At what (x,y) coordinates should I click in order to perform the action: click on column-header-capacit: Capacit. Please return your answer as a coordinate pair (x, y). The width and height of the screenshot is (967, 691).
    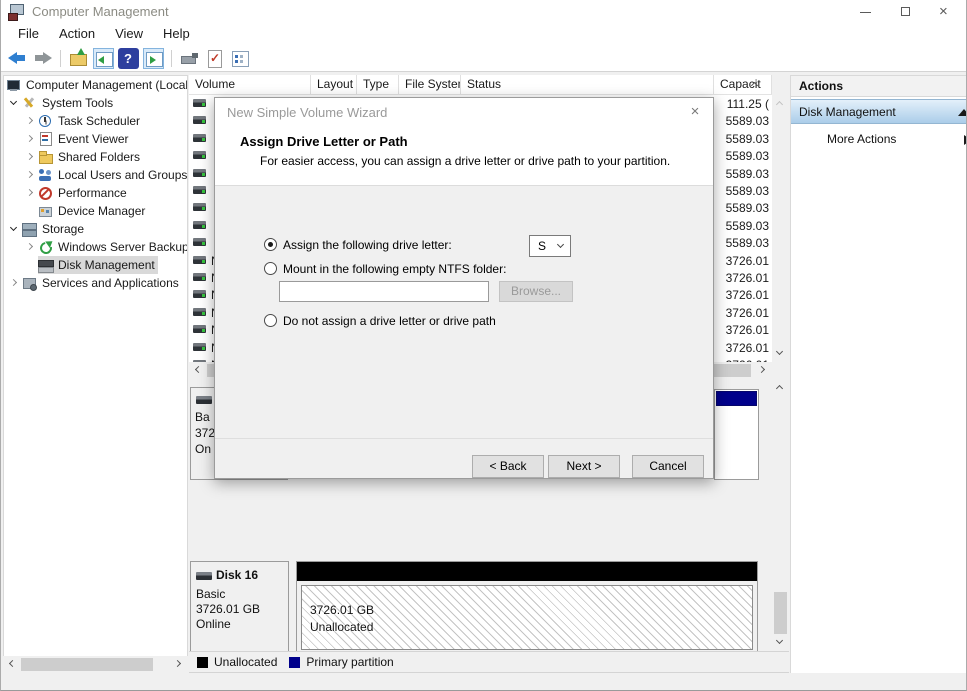
    Looking at the image, I should click on (743, 84).